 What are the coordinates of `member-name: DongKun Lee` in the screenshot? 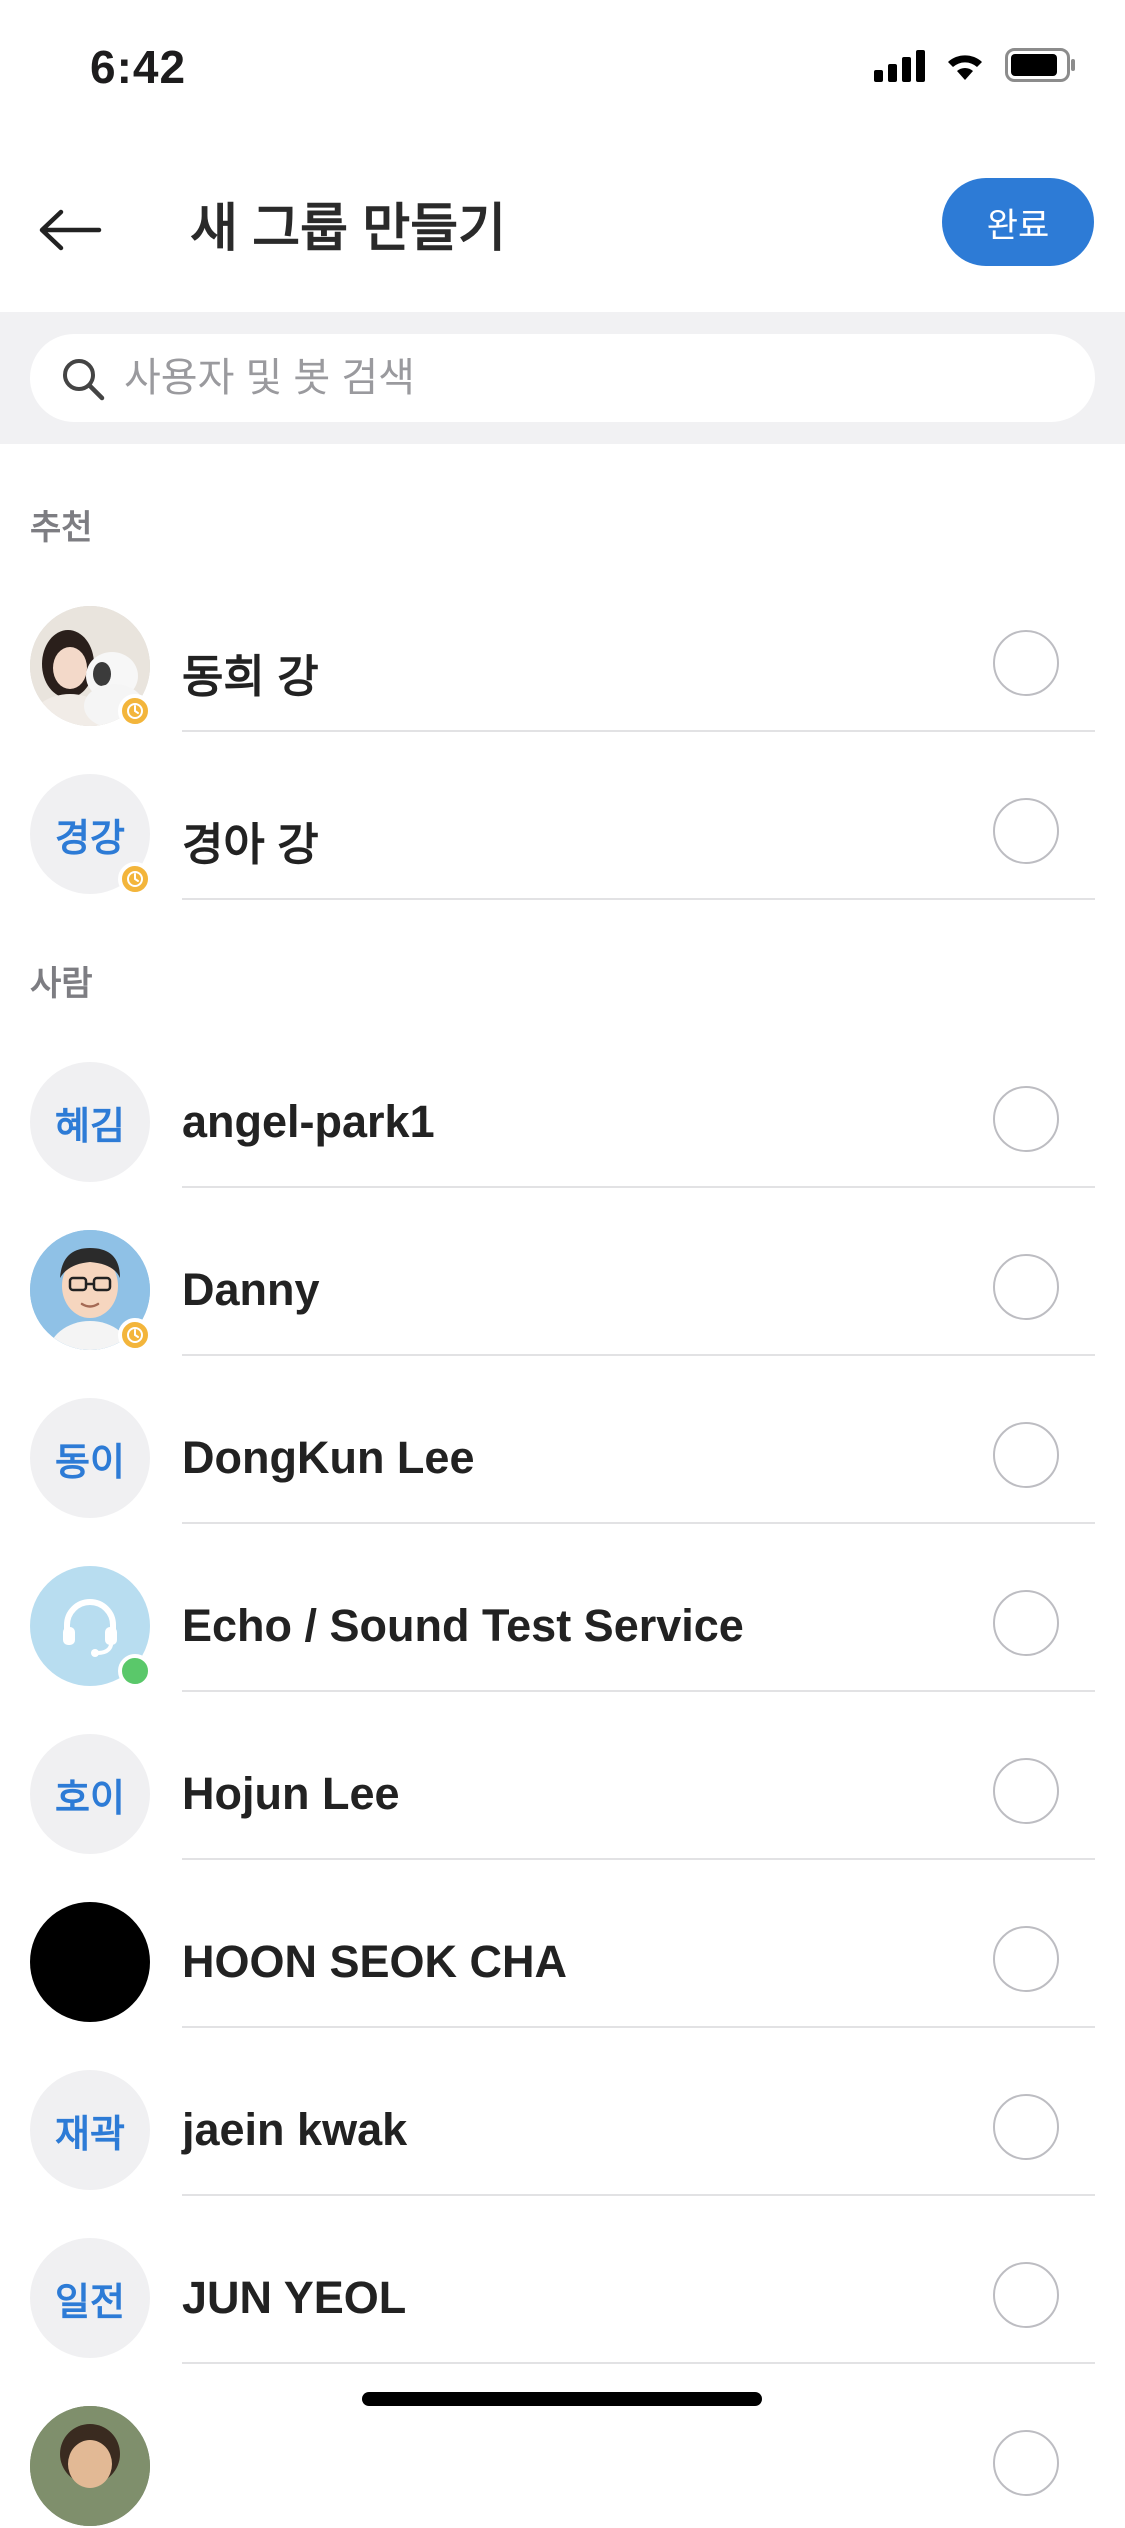 It's located at (328, 1457).